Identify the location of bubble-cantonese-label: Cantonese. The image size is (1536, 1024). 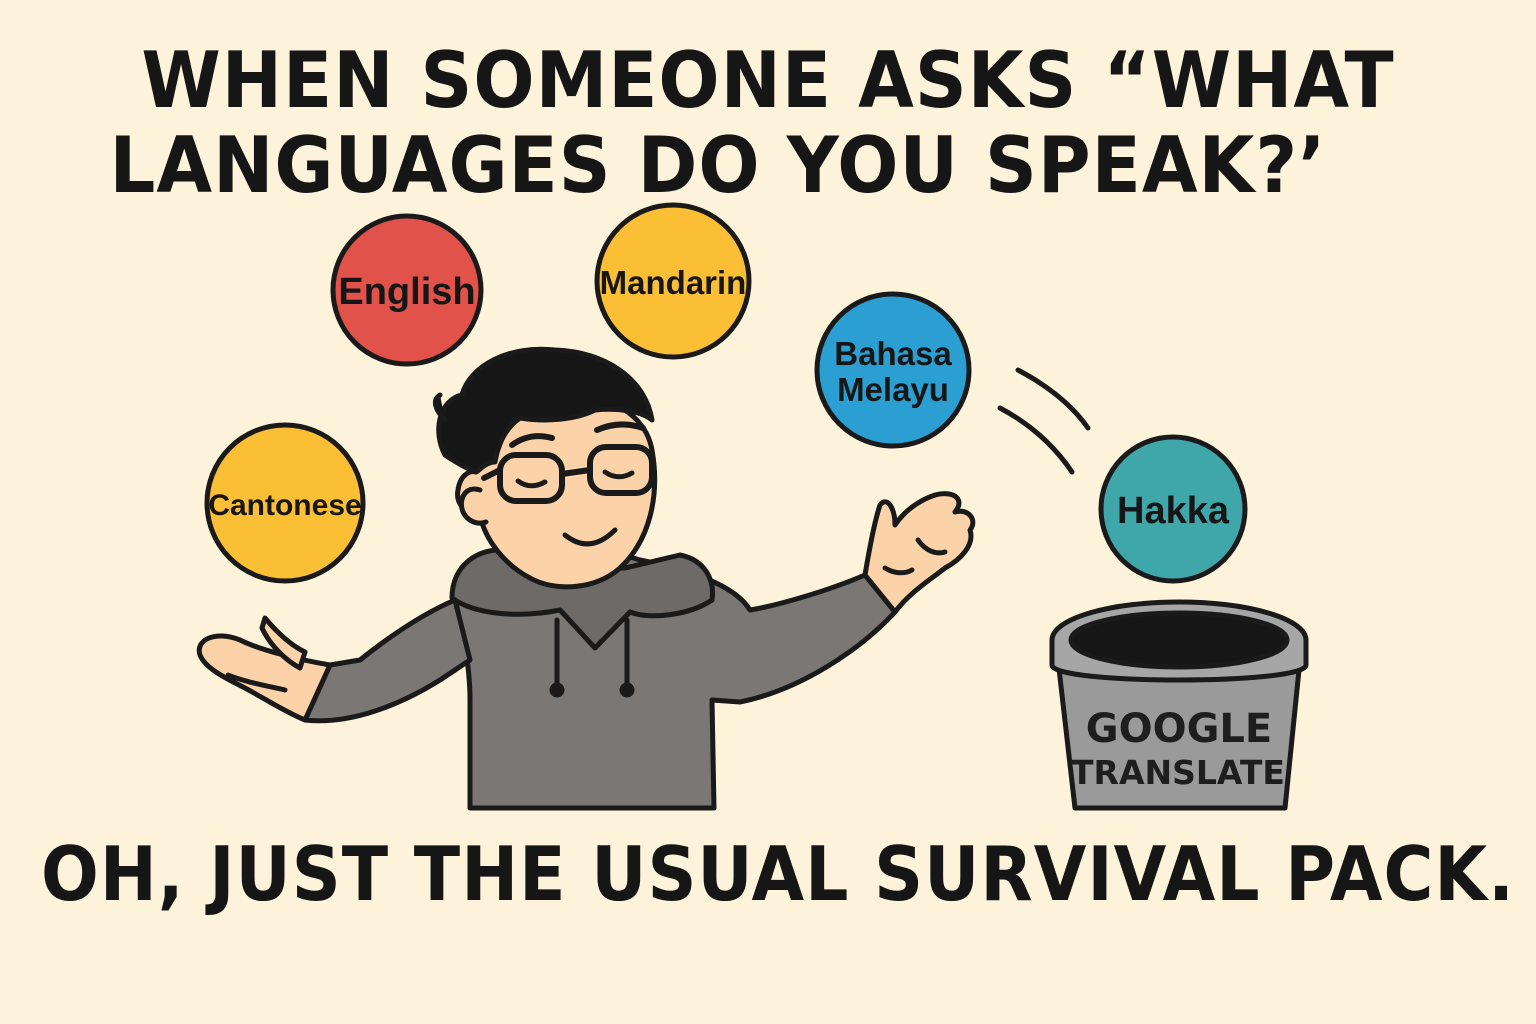
(284, 505).